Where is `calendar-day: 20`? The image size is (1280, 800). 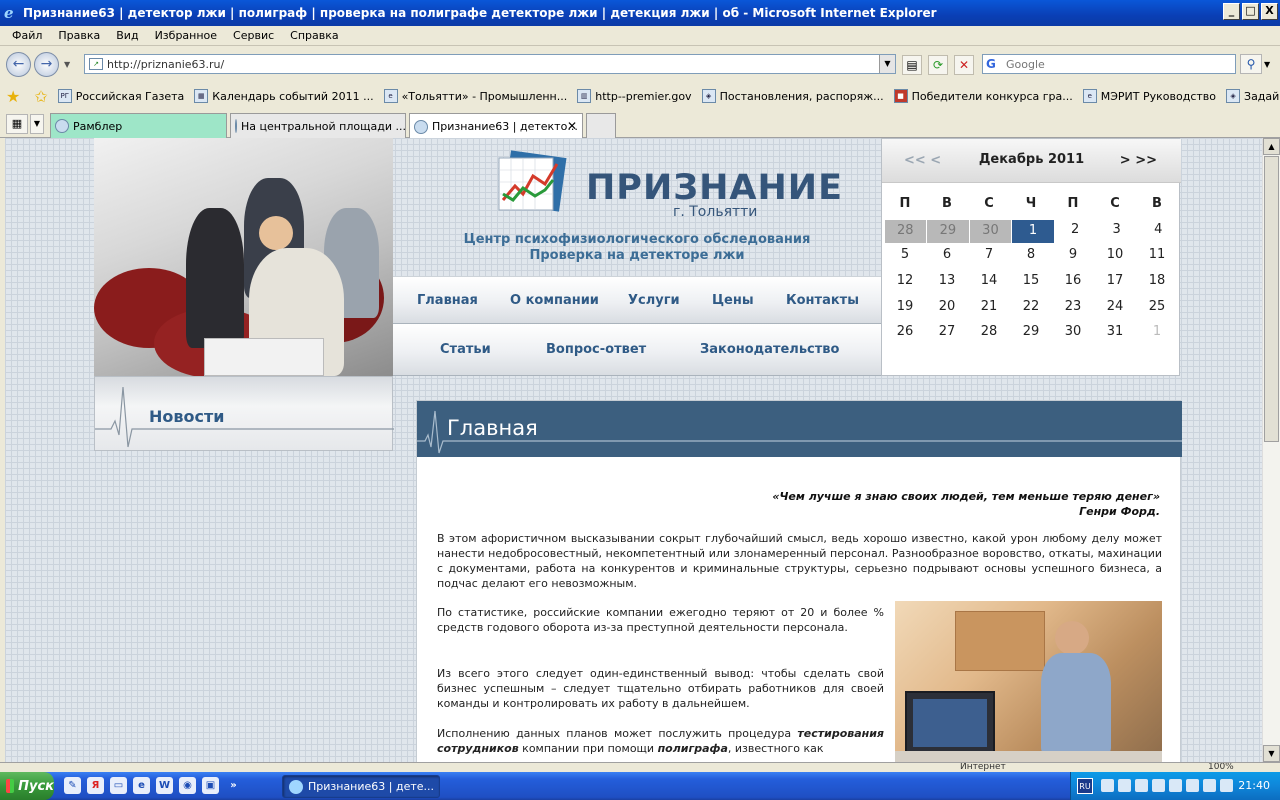
calendar-day: 20 is located at coordinates (947, 309).